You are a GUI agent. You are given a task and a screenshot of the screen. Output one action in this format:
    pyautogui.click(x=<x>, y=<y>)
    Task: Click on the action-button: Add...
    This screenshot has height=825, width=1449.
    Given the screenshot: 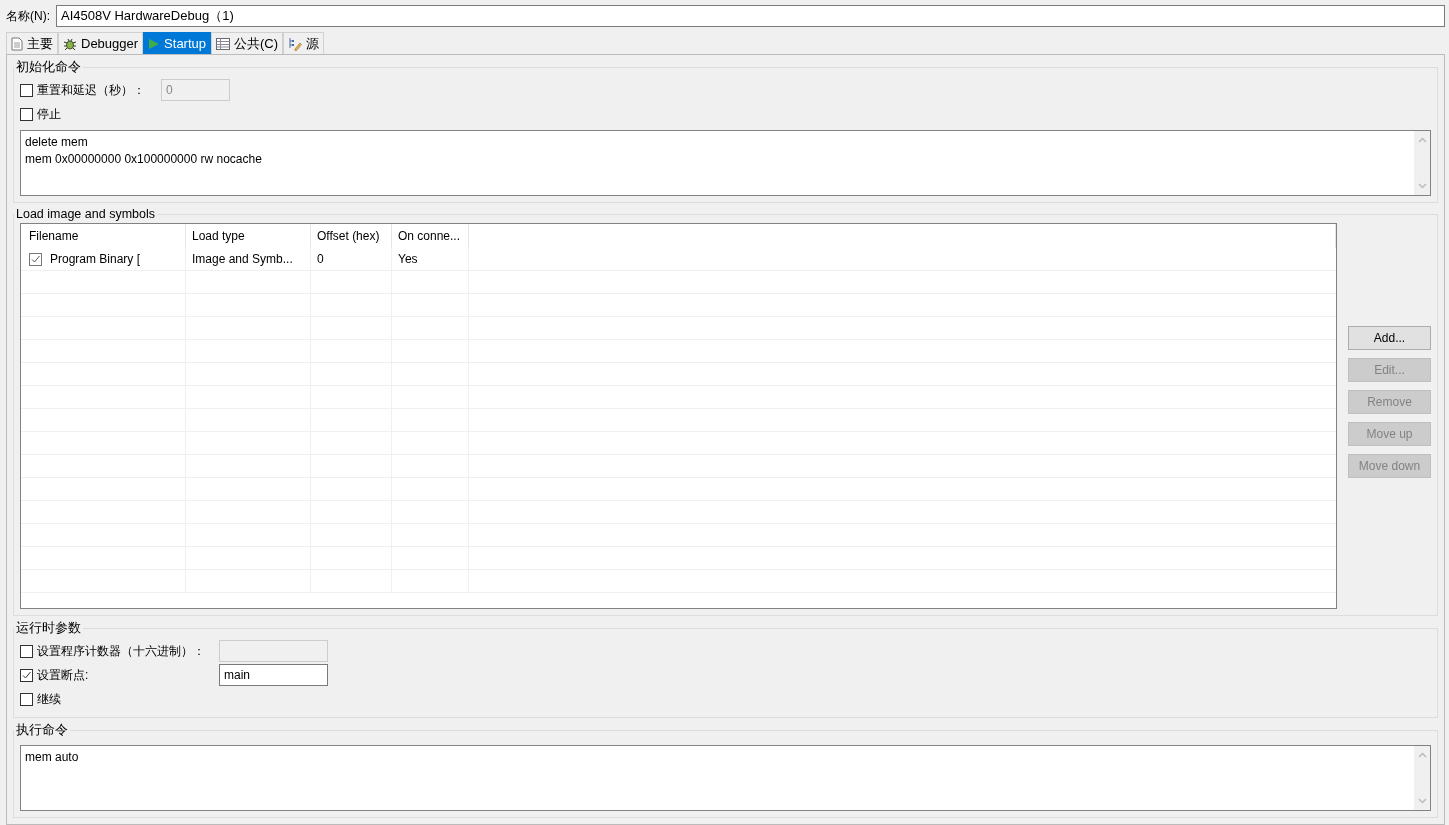 What is the action you would take?
    pyautogui.click(x=1389, y=338)
    